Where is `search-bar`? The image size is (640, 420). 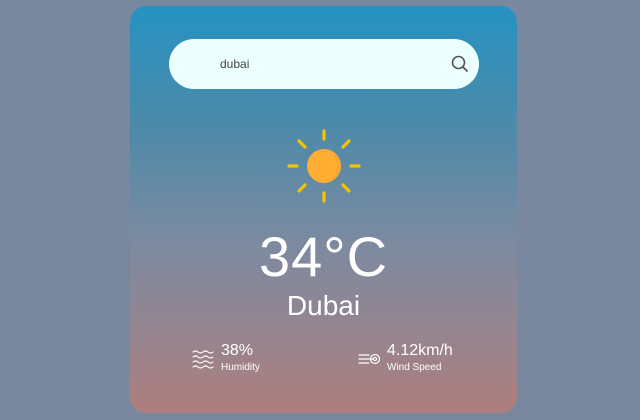
search-bar is located at coordinates (324, 64).